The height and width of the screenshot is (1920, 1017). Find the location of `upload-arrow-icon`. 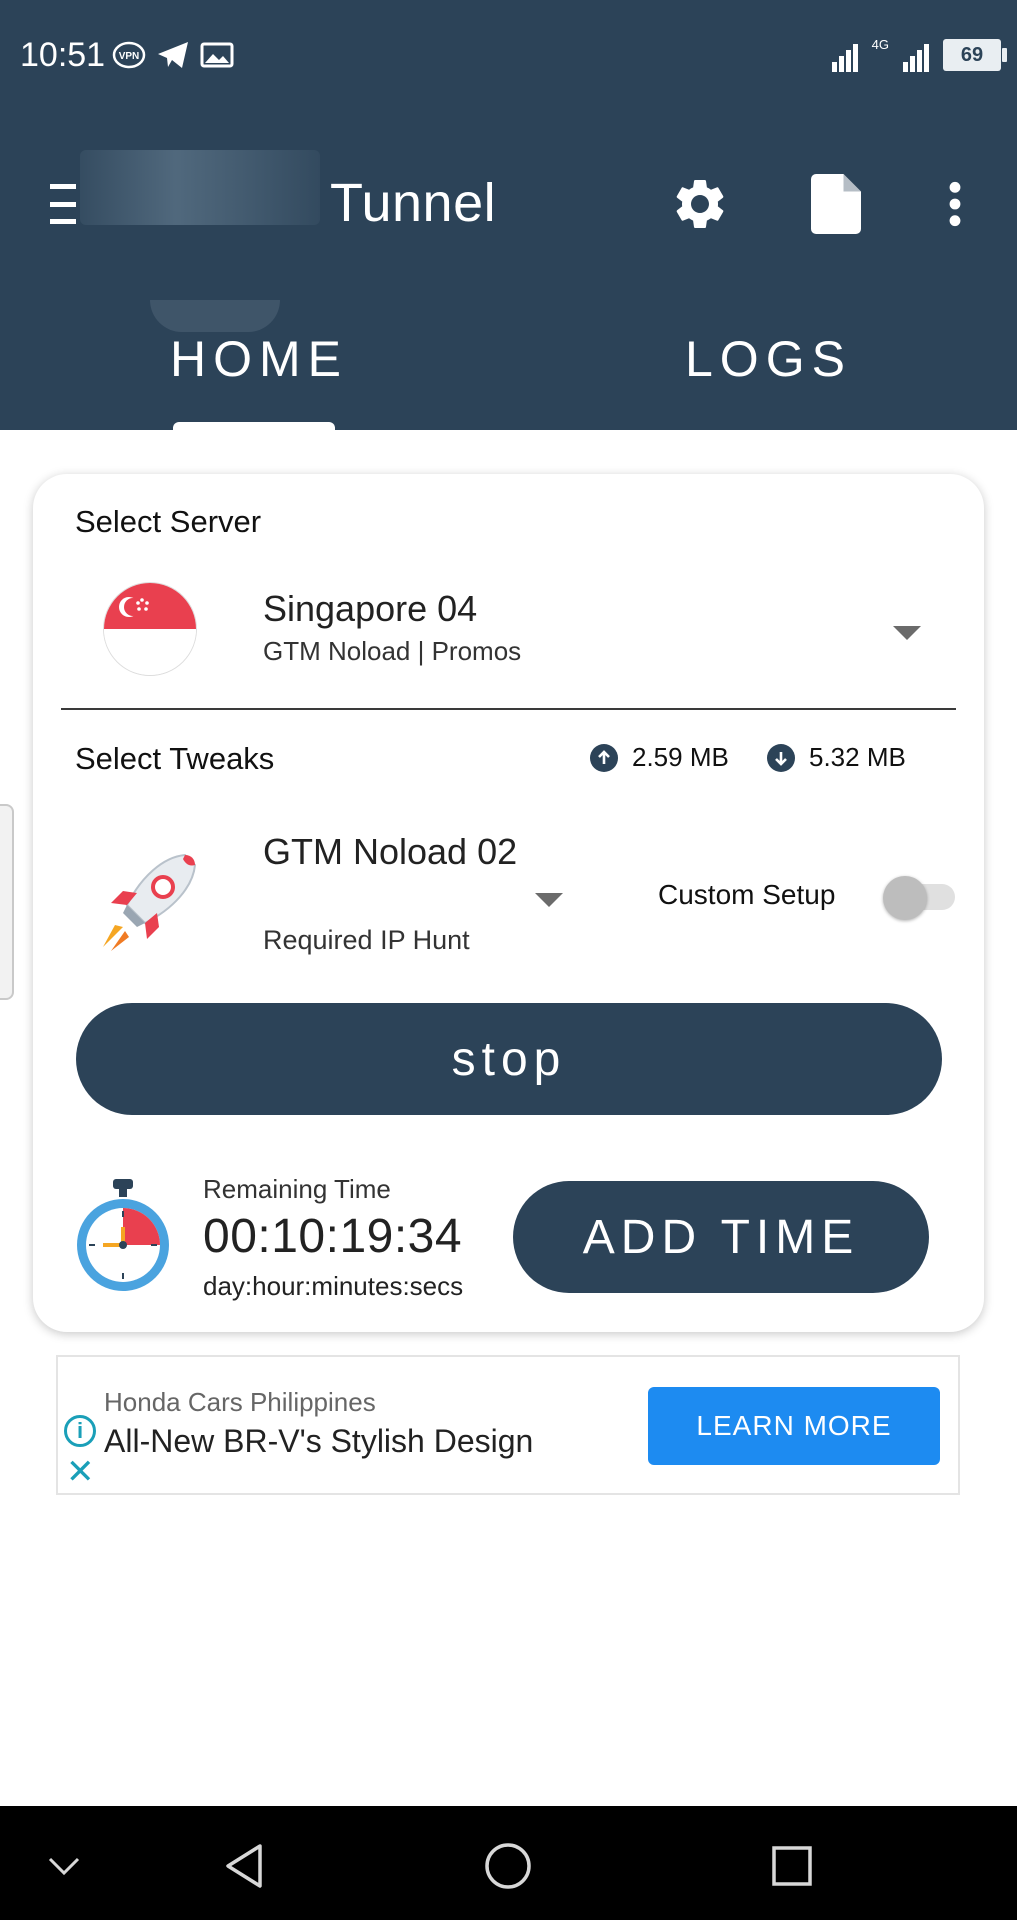

upload-arrow-icon is located at coordinates (604, 757).